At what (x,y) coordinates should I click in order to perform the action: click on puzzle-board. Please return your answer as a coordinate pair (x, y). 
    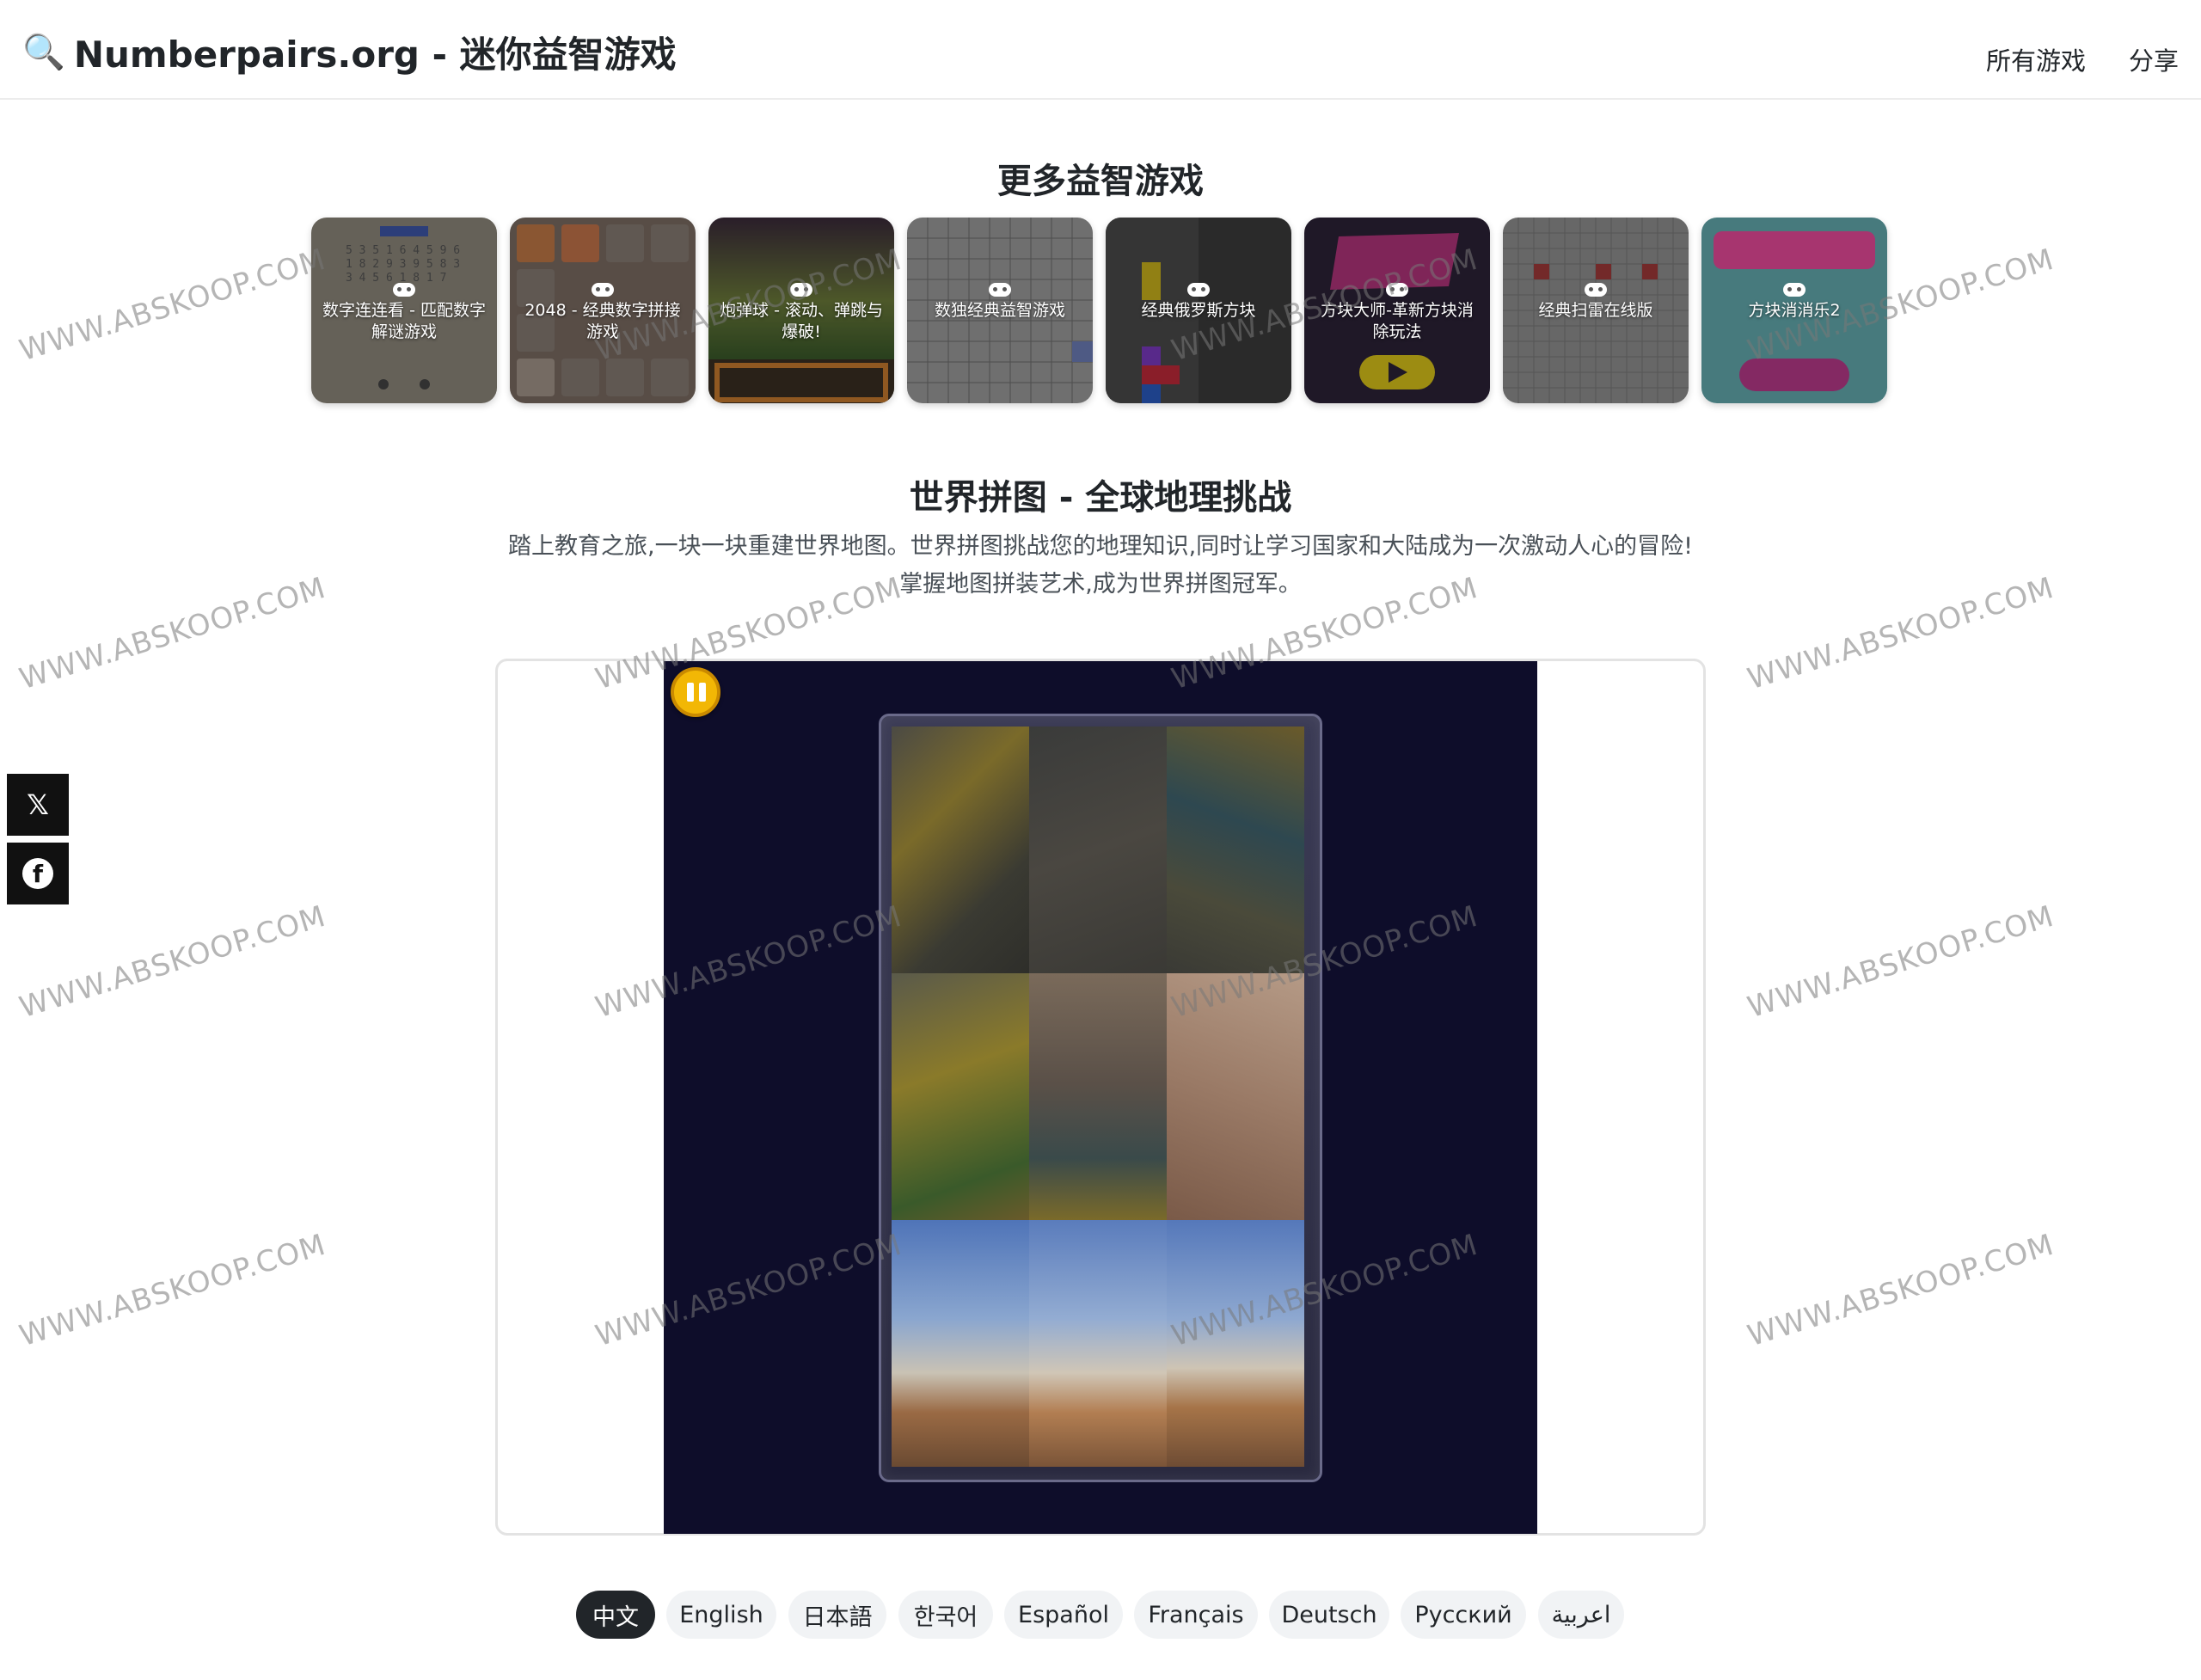
    Looking at the image, I should click on (1100, 1098).